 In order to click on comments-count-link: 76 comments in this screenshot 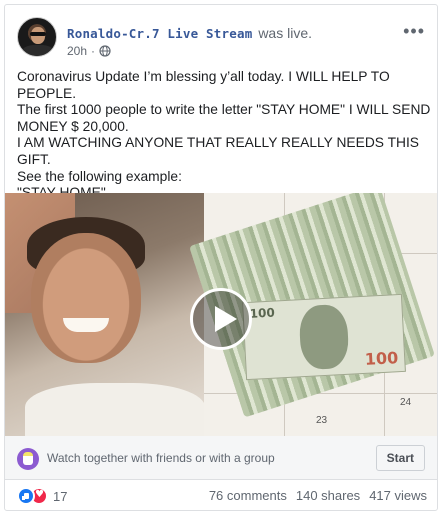, I will do `click(248, 495)`.